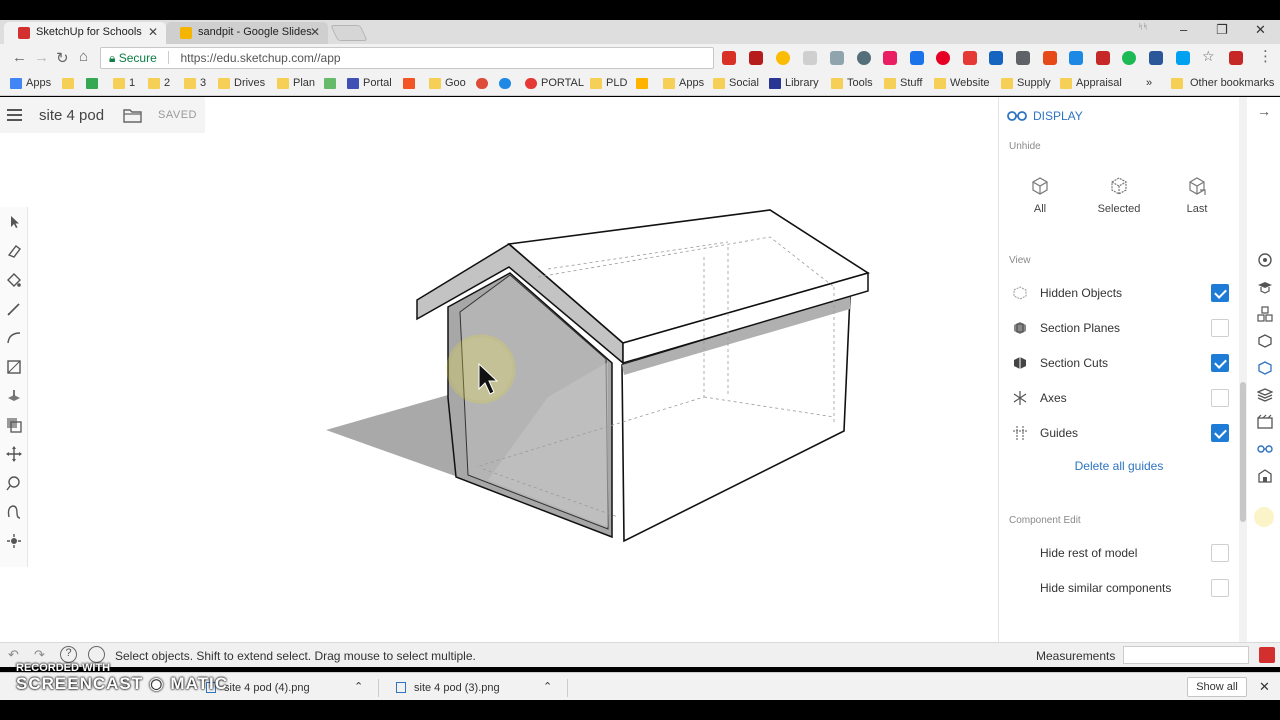 This screenshot has height=720, width=1280. I want to click on orbit-icon, so click(14, 512).